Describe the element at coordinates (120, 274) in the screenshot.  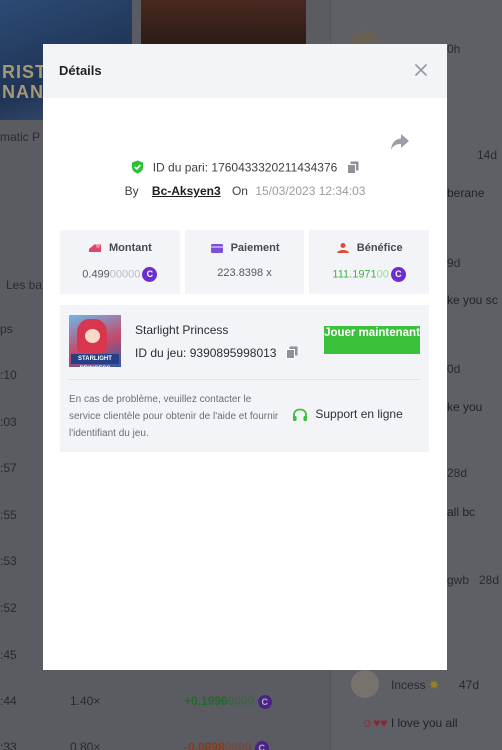
I see `stat-amount-value: 0.49900000 C` at that location.